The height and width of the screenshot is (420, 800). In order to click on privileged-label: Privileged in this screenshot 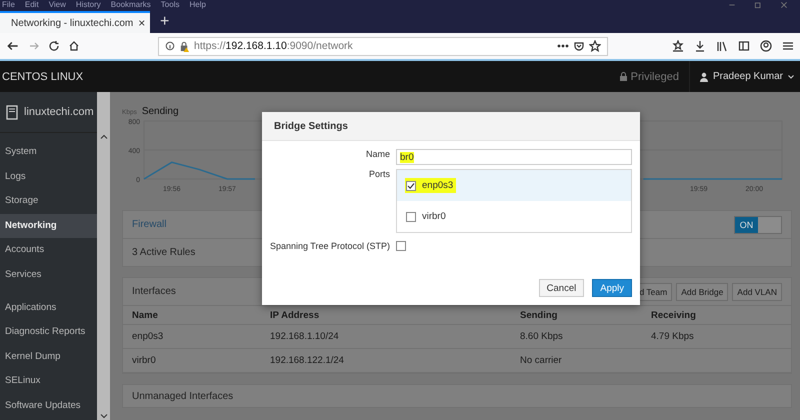, I will do `click(654, 76)`.